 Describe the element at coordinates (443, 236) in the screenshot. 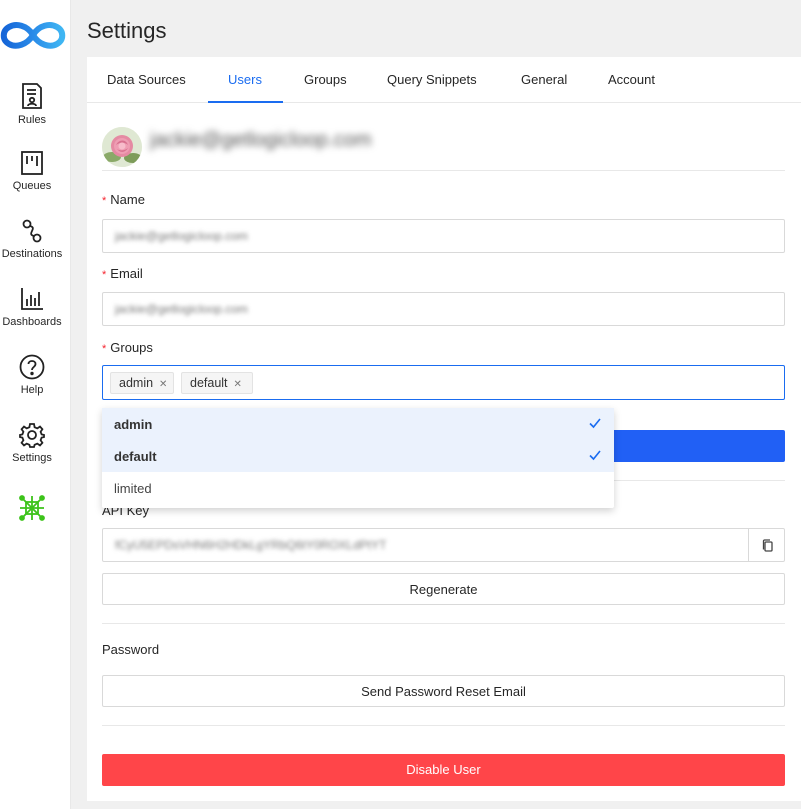

I see `name-field: jackie@getlogicloop.com` at that location.